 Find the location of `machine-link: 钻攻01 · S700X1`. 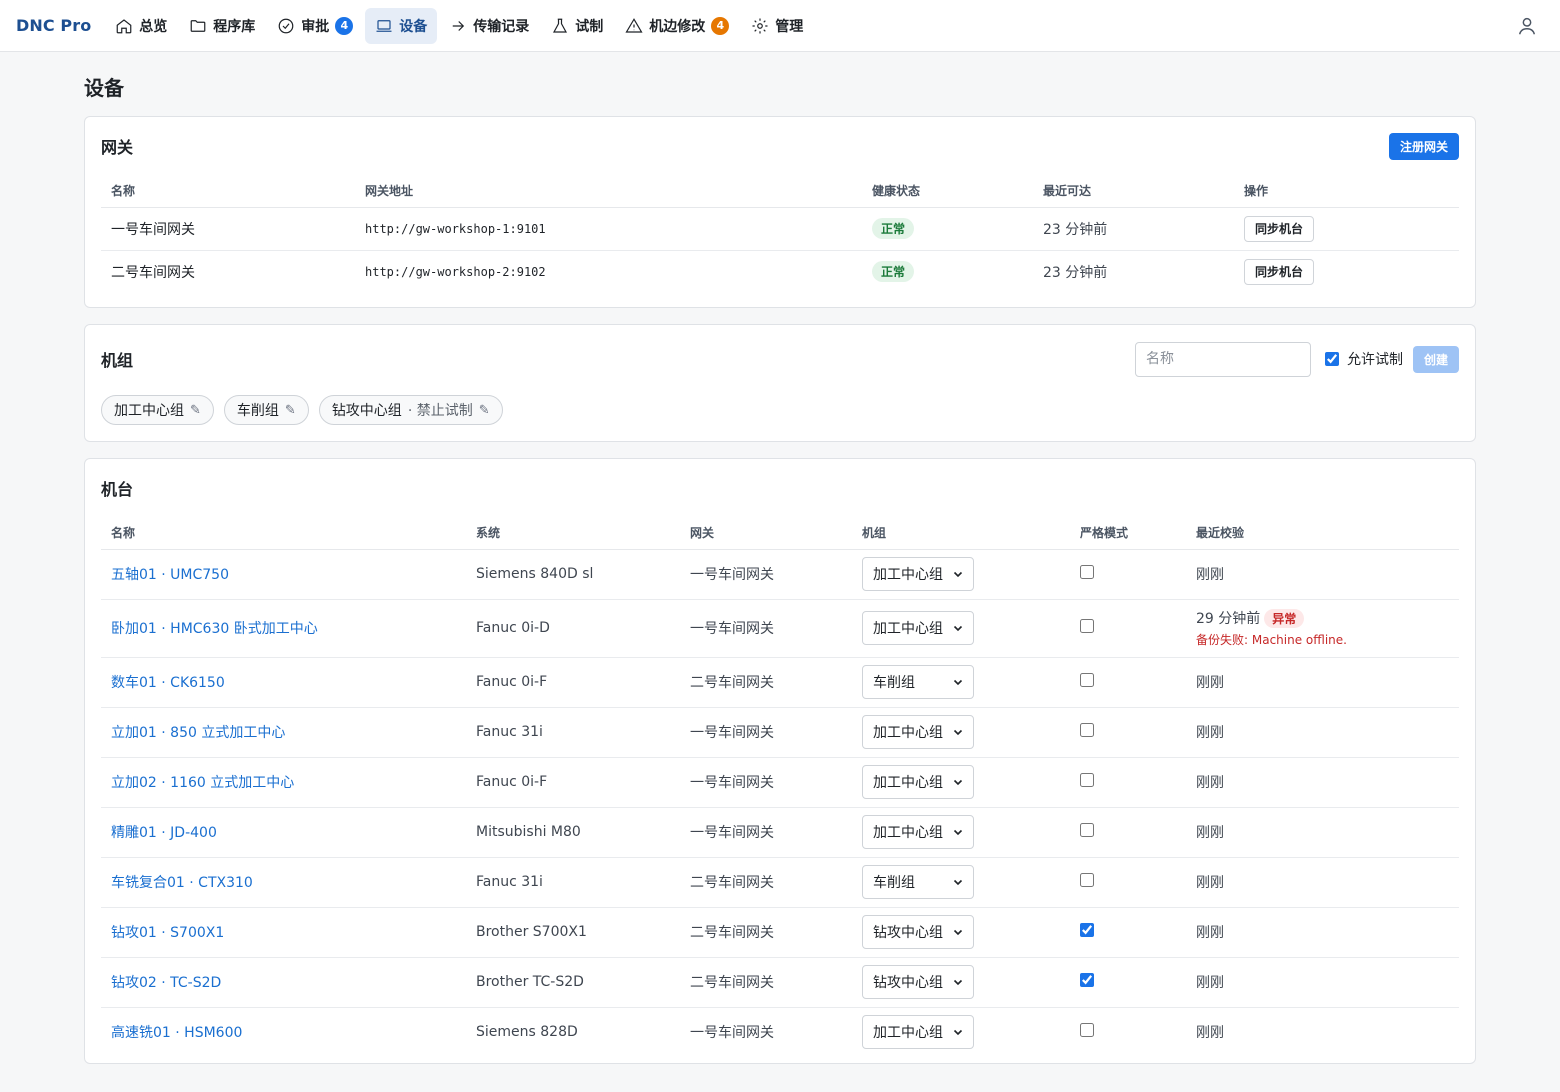

machine-link: 钻攻01 · S700X1 is located at coordinates (167, 933).